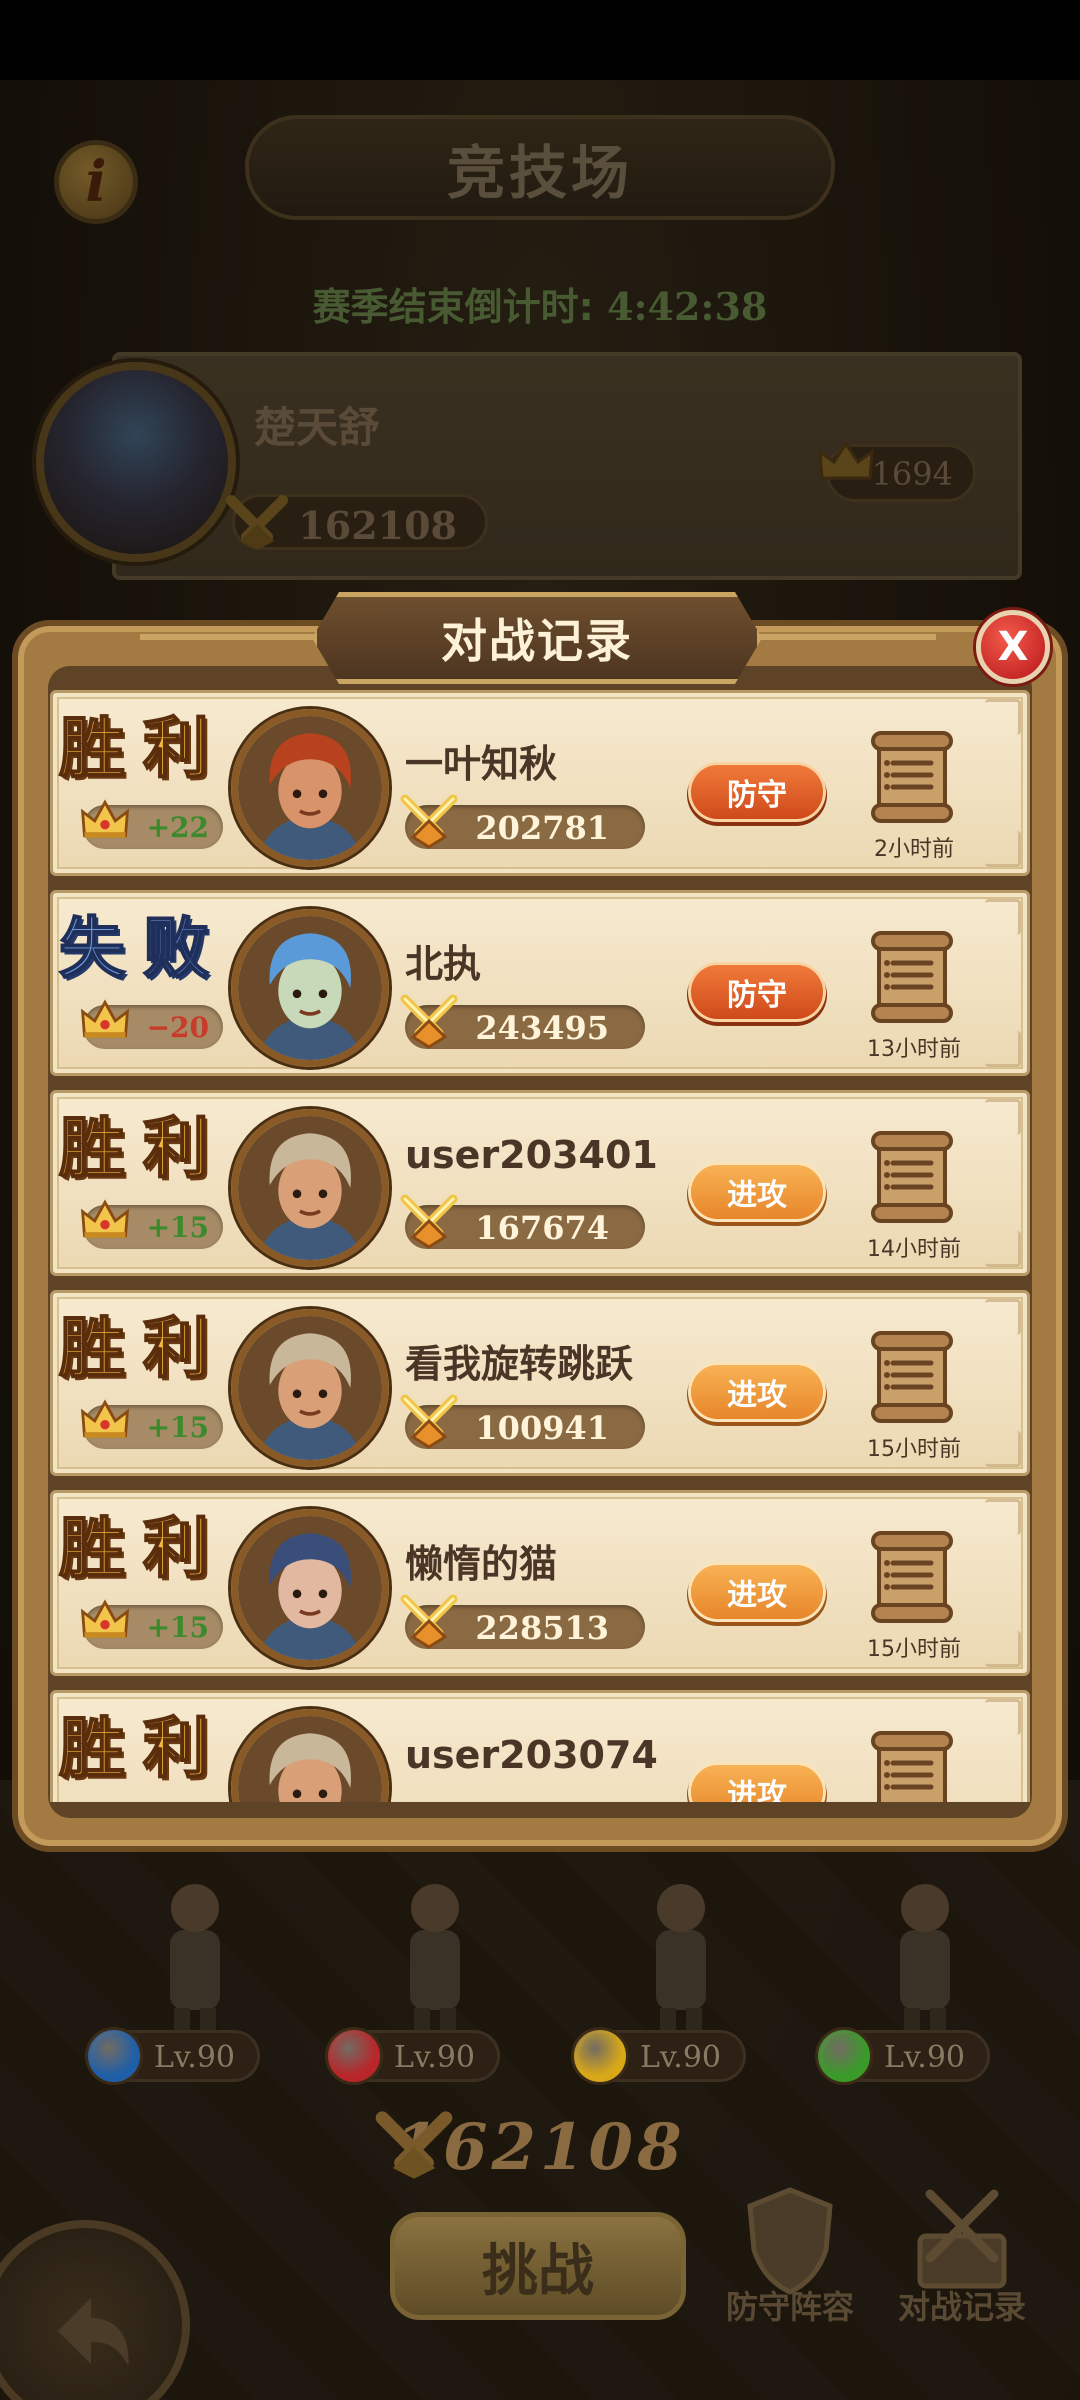  I want to click on opponent-power-pill: 243495, so click(522, 1021).